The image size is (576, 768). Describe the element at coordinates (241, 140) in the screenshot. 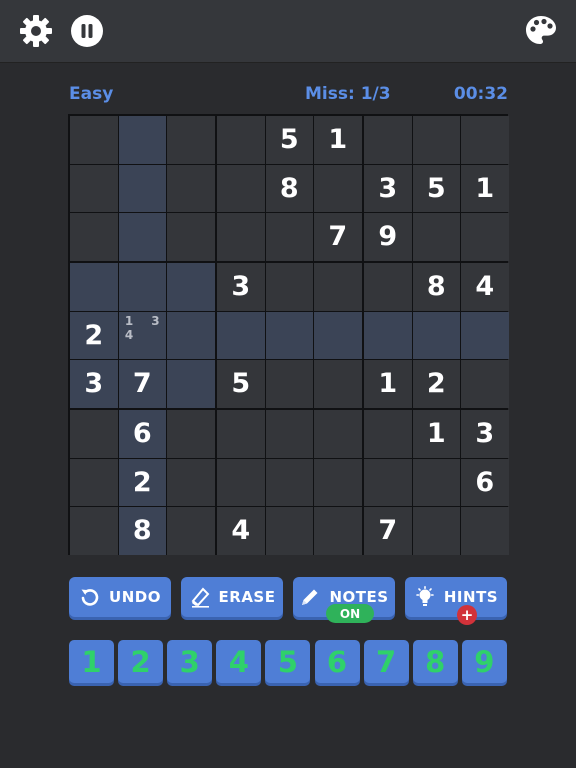

I see `board-cell-r1c4` at that location.